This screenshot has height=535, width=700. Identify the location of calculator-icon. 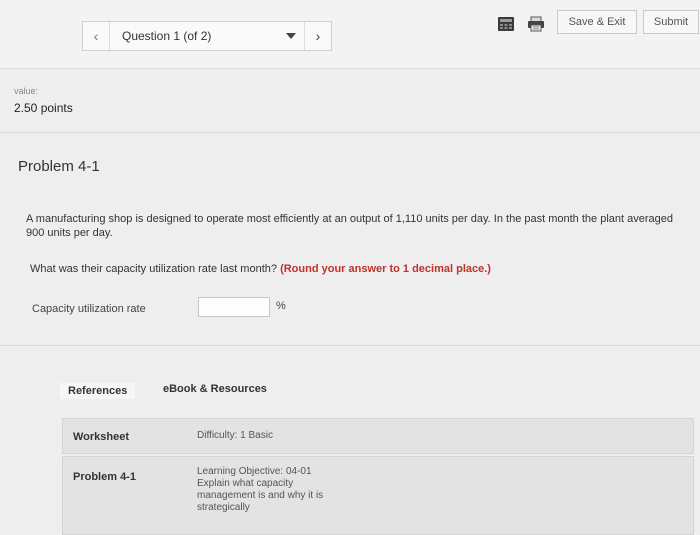
(506, 24).